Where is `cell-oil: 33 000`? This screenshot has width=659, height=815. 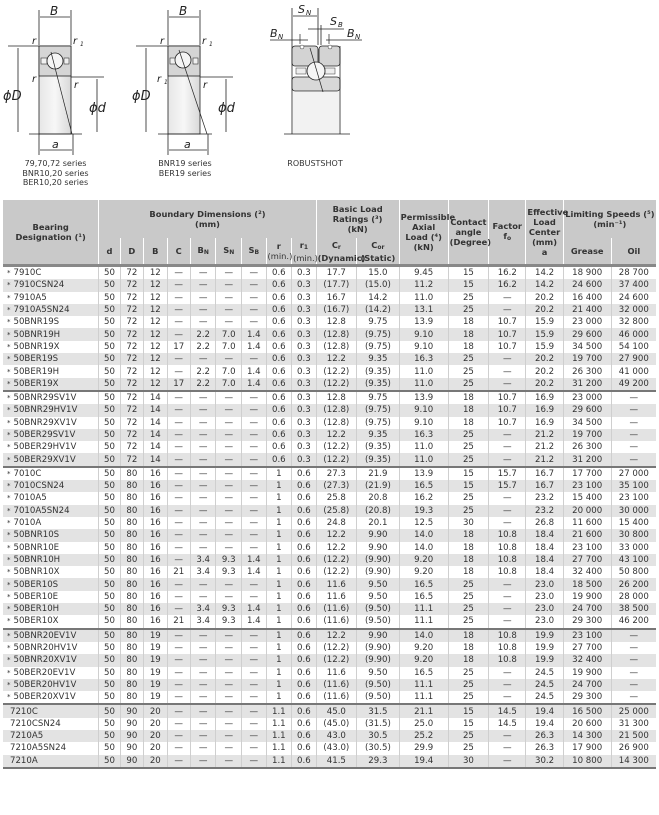
cell-oil: 33 000 is located at coordinates (633, 547).